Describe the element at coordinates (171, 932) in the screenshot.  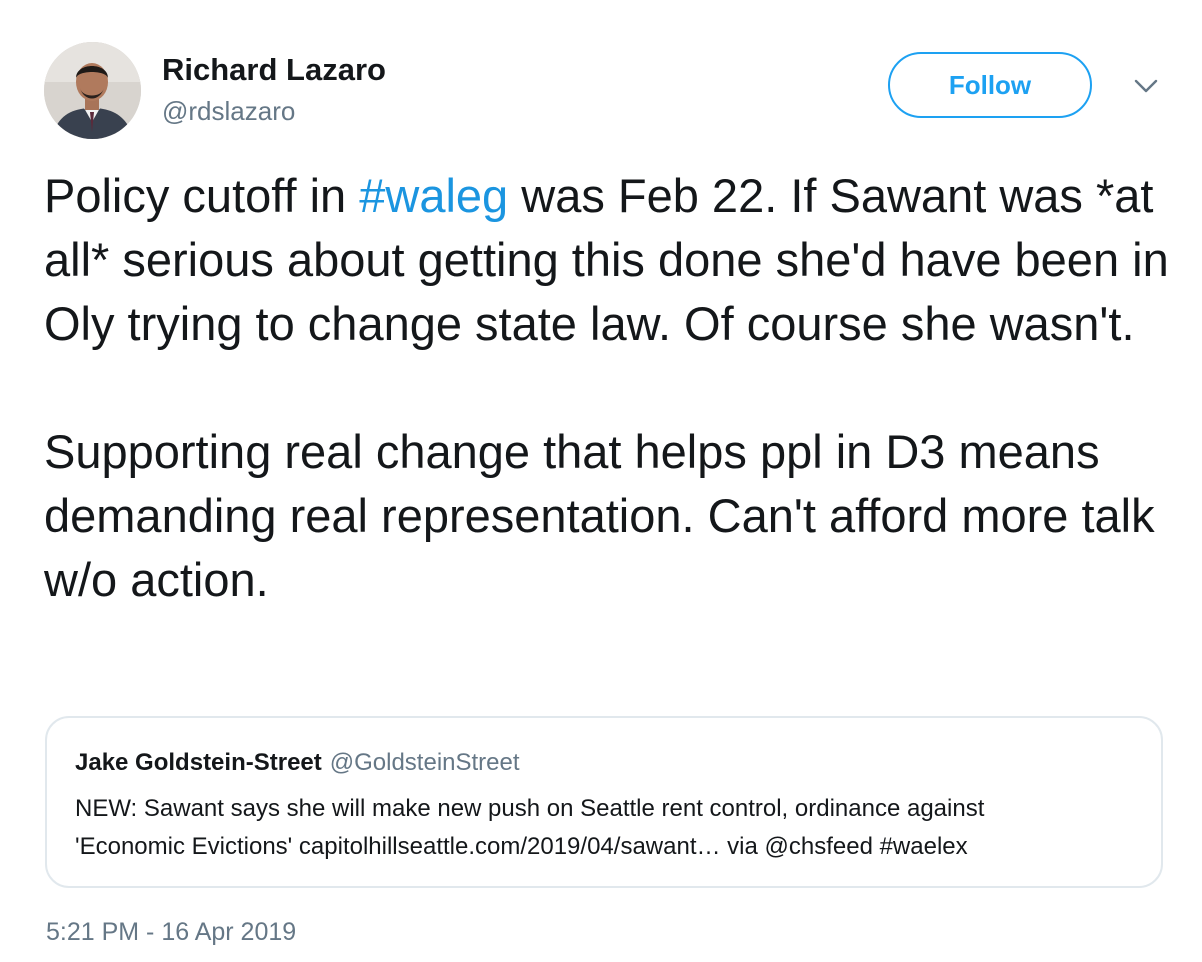
I see `tweet-timestamp: 5:21 PM - 16 Apr 2019` at that location.